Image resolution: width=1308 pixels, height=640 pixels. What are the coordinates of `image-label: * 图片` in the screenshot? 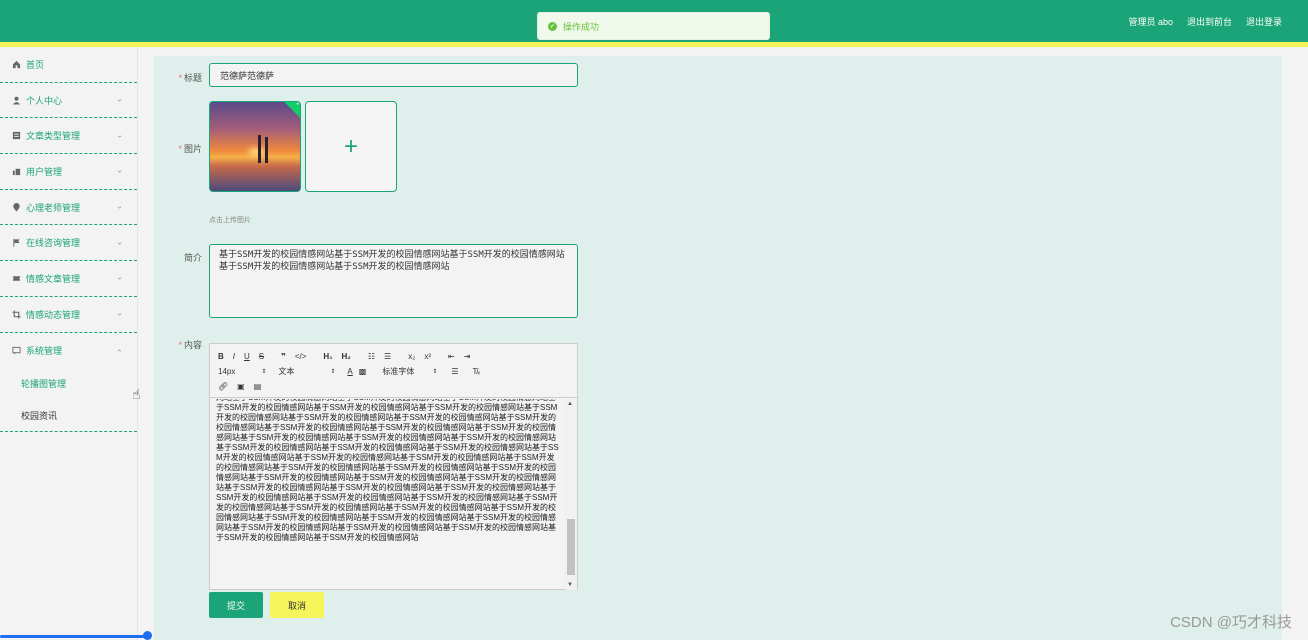 It's located at (190, 149).